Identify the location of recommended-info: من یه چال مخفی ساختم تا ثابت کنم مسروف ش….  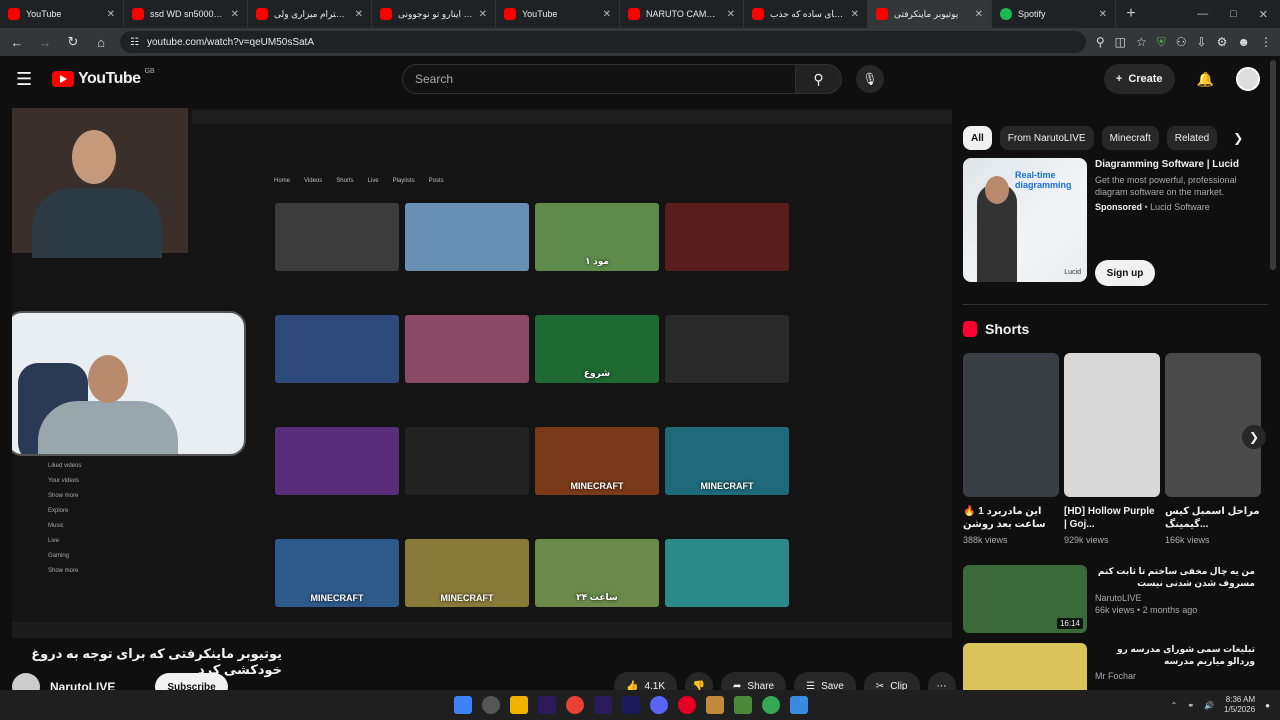
(1175, 599).